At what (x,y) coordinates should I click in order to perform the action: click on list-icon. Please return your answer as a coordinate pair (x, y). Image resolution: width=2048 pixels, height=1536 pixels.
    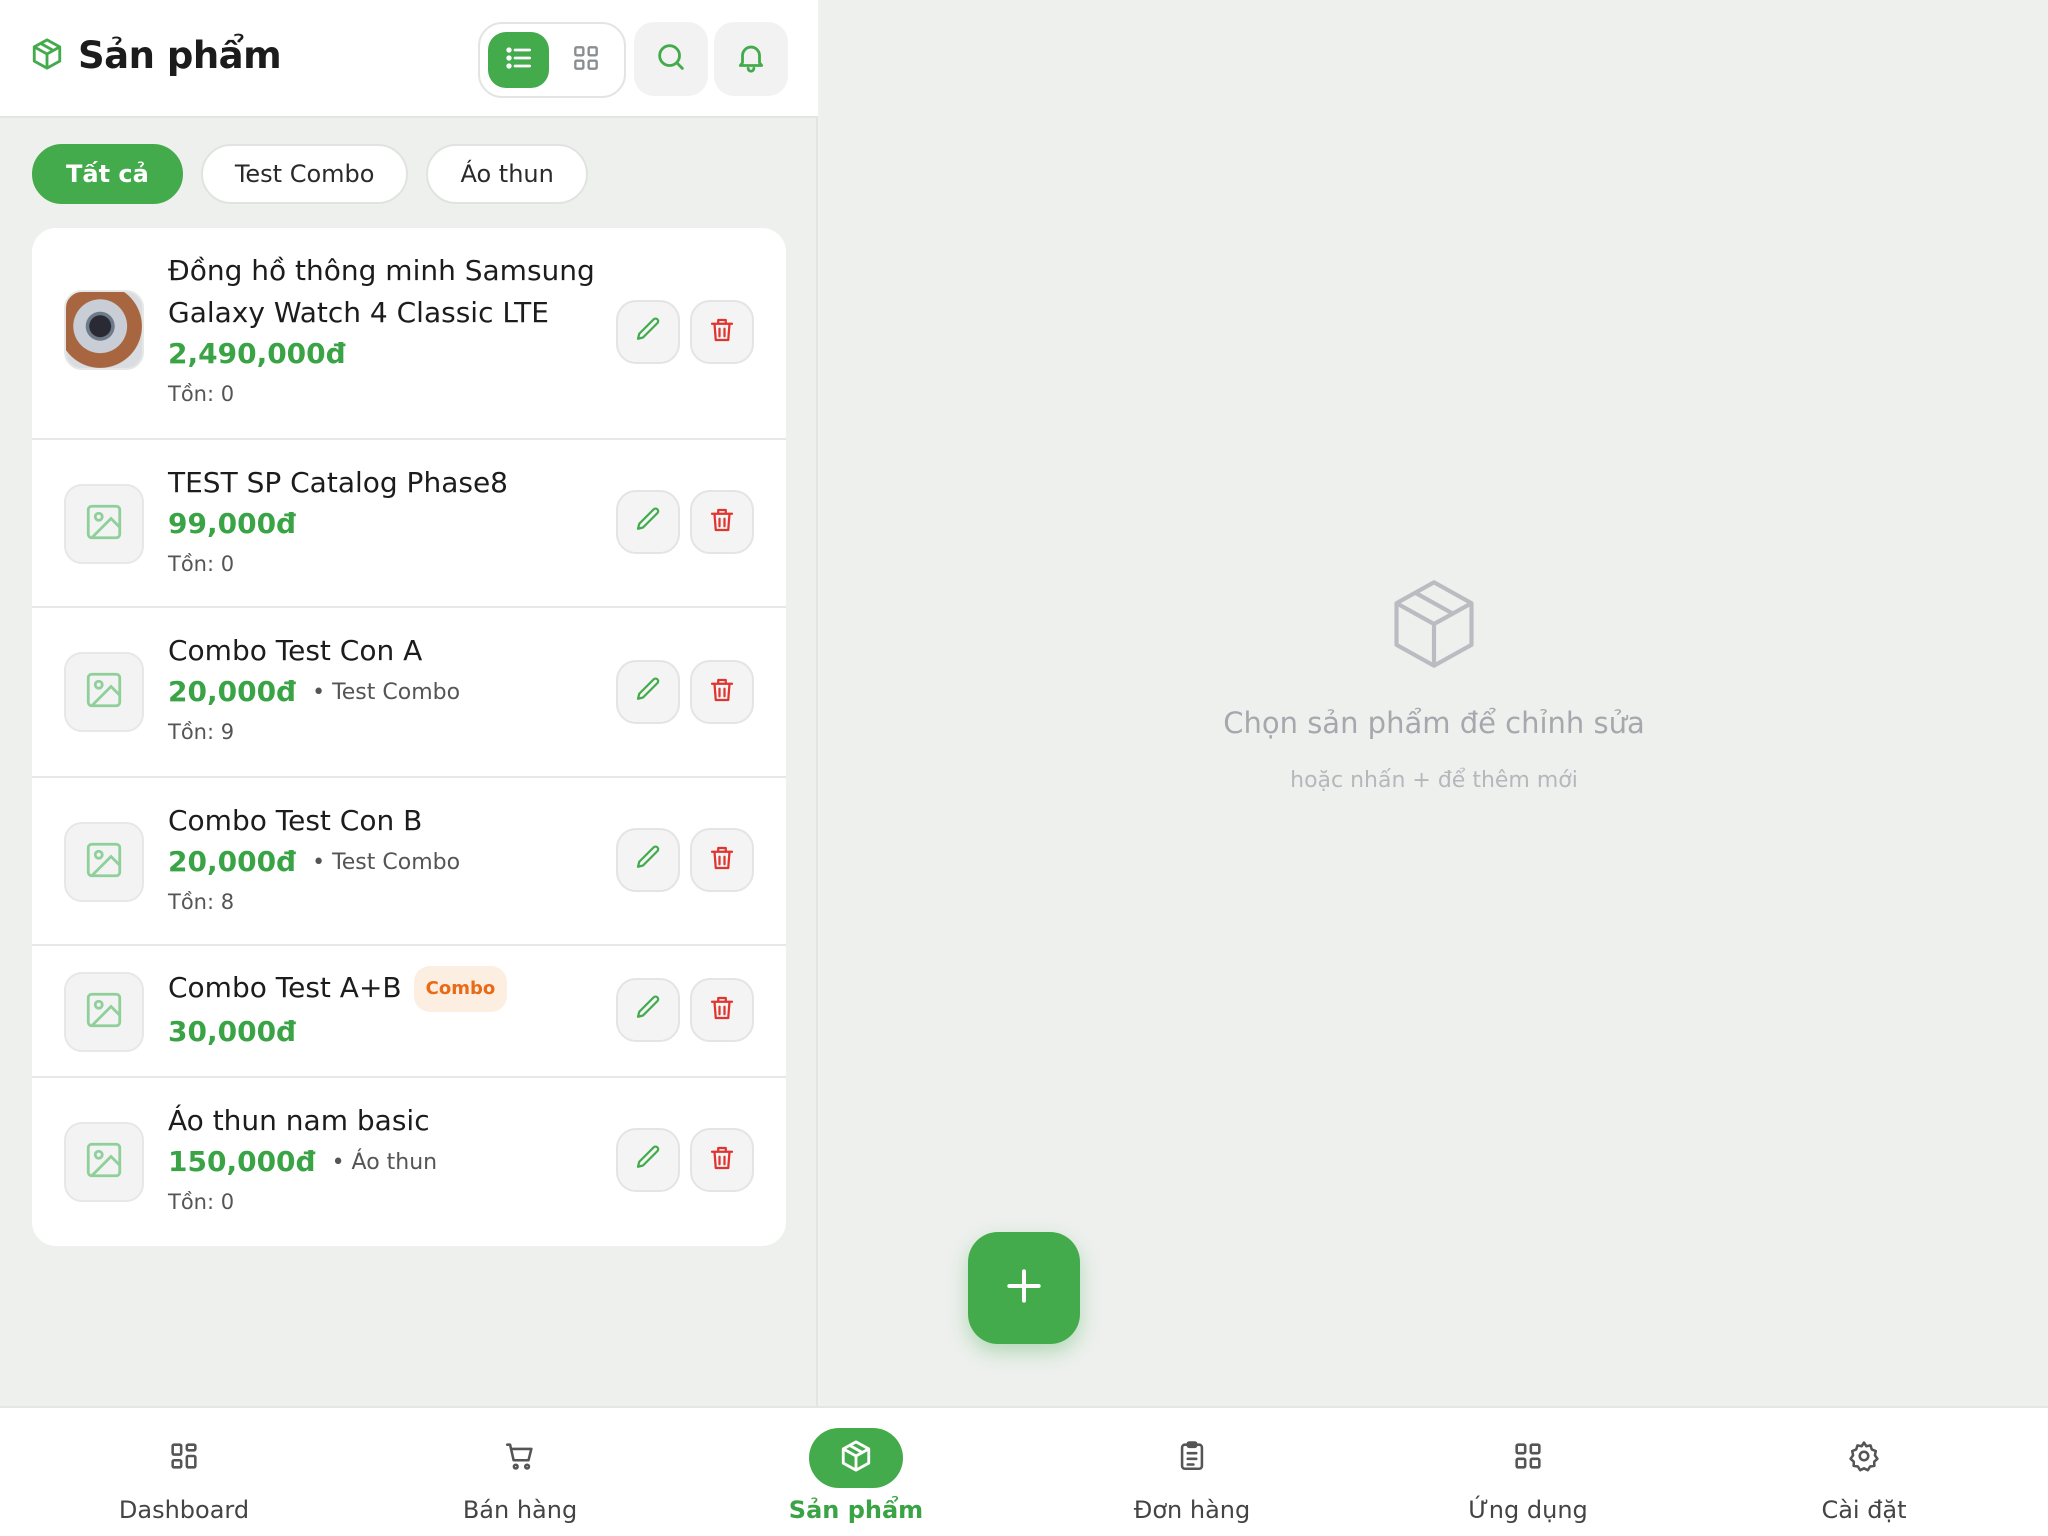
    Looking at the image, I should click on (519, 60).